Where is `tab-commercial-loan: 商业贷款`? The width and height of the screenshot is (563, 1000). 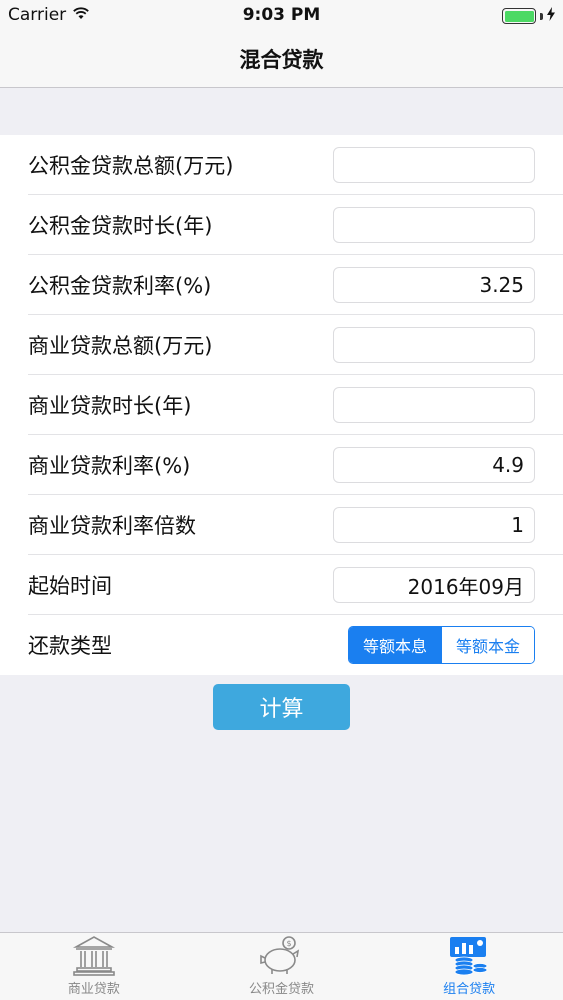
tab-commercial-loan: 商业贷款 is located at coordinates (94, 966).